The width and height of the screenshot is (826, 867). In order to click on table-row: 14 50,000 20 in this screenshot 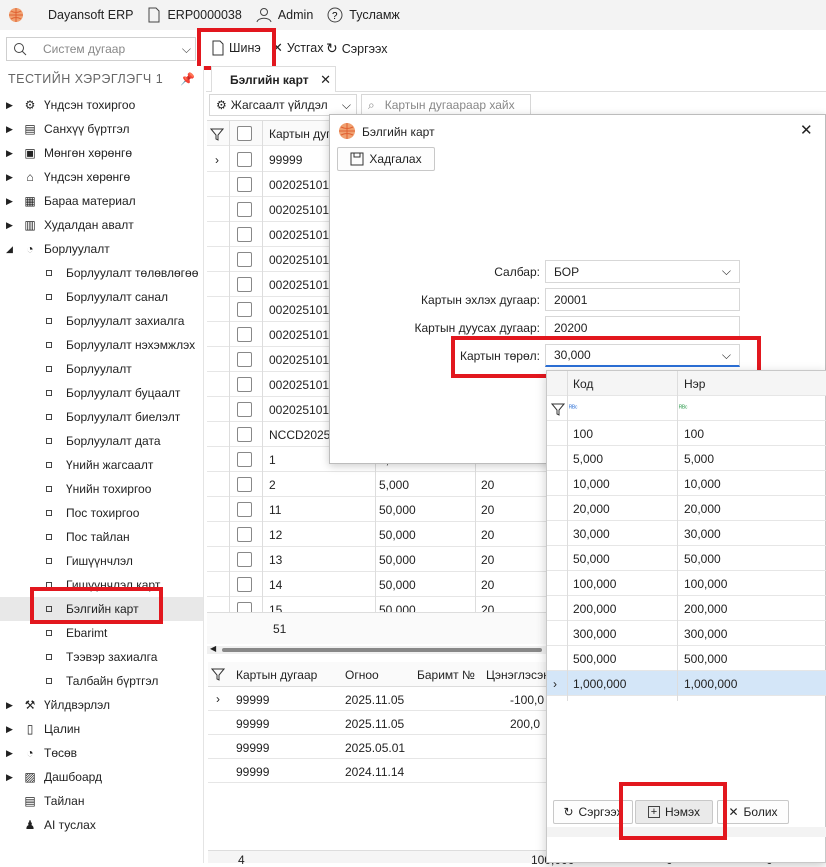, I will do `click(377, 584)`.